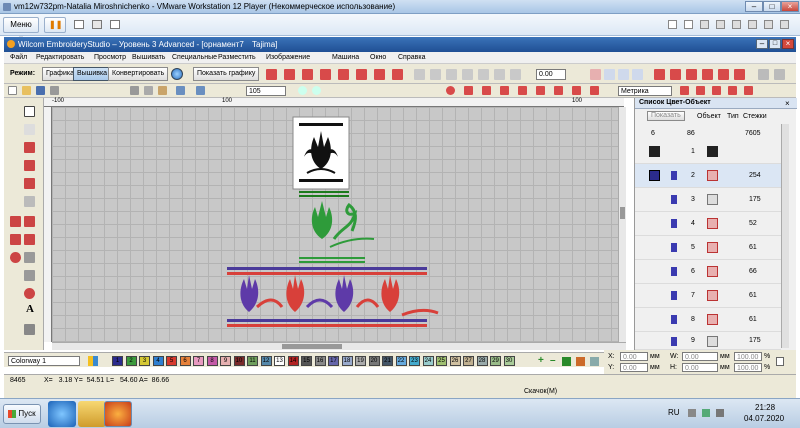  Describe the element at coordinates (40, 90) in the screenshot. I see `save-icon` at that location.